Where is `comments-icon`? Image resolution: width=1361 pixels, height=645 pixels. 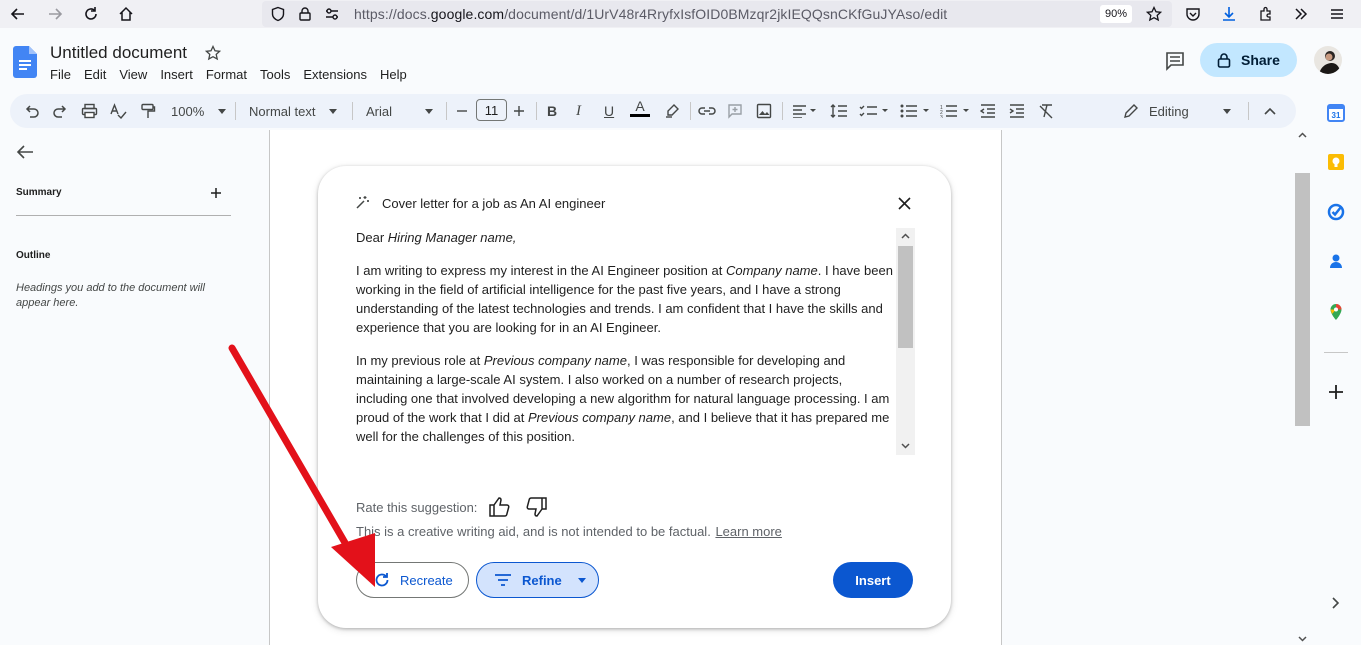
comments-icon is located at coordinates (1175, 61).